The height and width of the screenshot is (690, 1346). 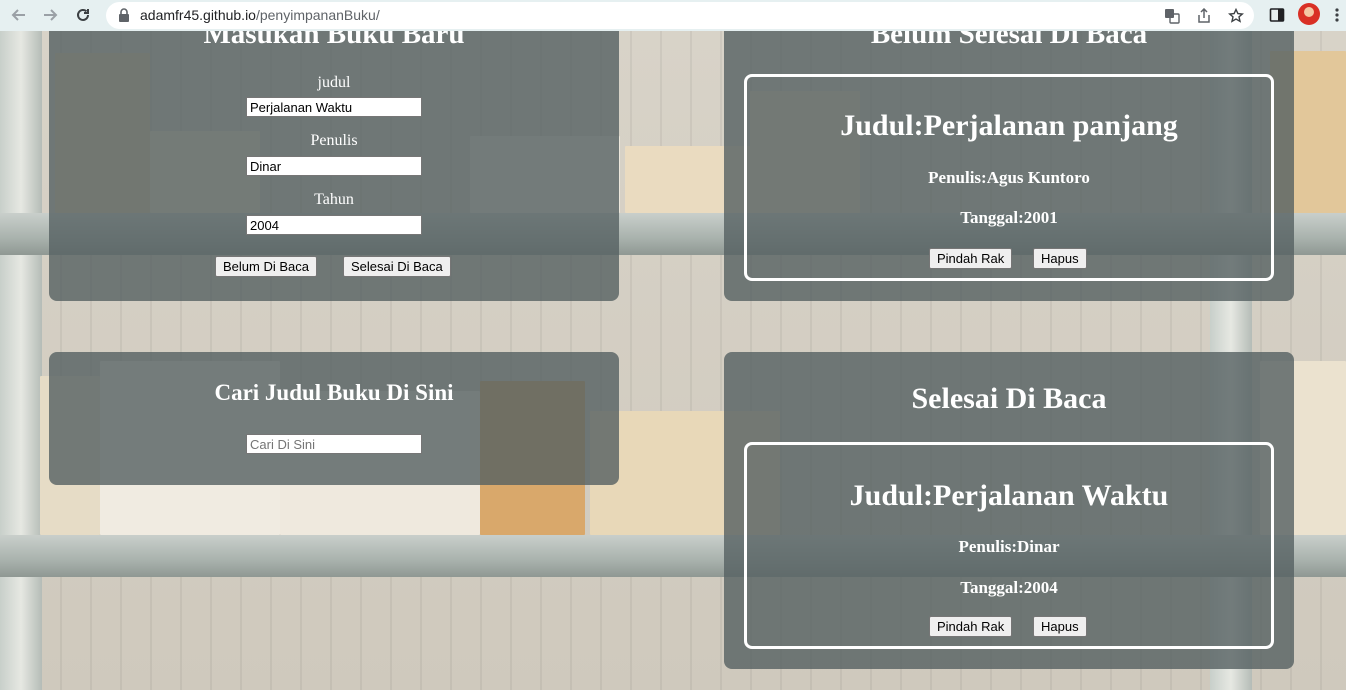 I want to click on book-title: Judul:Perjalanan panjang, so click(x=1009, y=125).